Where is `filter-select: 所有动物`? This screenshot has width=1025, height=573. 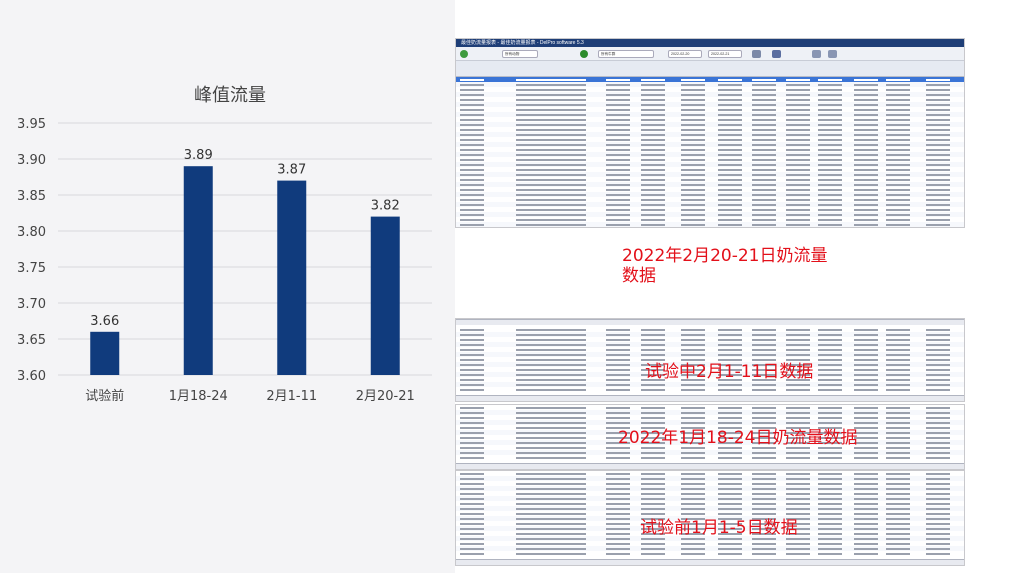
filter-select: 所有动物 is located at coordinates (520, 54).